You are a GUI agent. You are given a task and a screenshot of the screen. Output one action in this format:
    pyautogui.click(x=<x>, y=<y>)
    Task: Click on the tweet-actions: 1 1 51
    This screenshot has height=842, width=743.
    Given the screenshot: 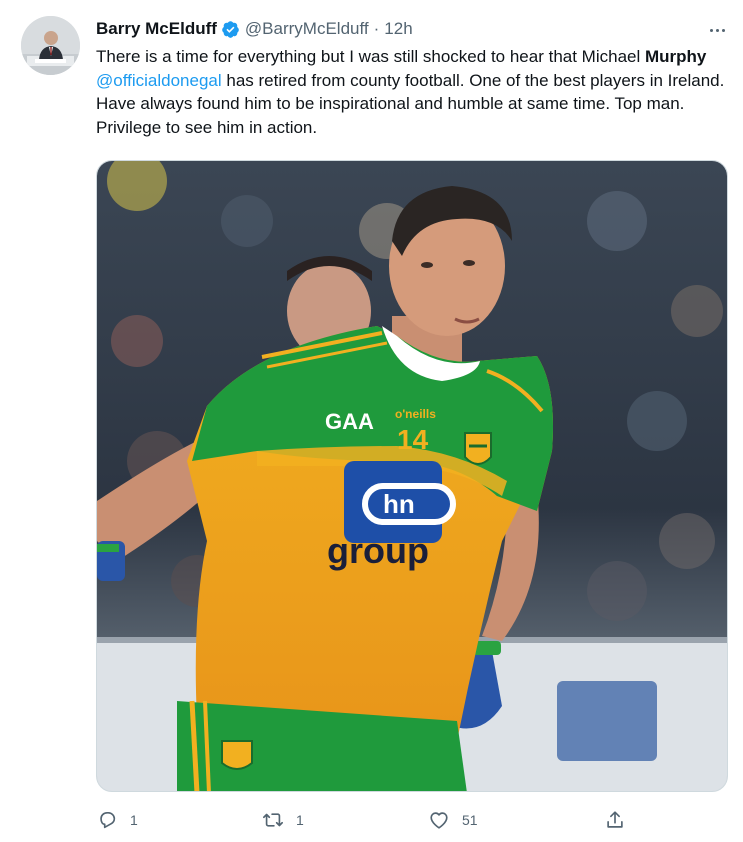 What is the action you would take?
    pyautogui.click(x=366, y=820)
    